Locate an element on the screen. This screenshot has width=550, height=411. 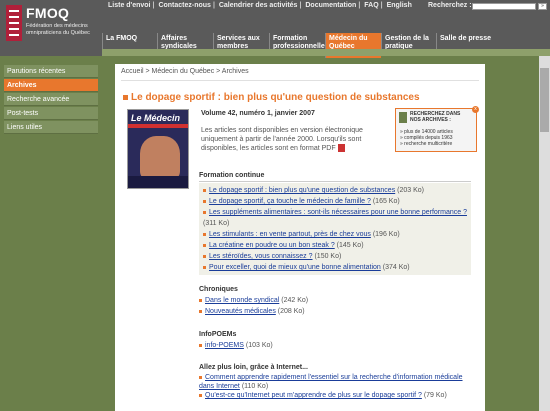
list-item: Dans le monde syndical (242 Ko) is located at coordinates (335, 300).